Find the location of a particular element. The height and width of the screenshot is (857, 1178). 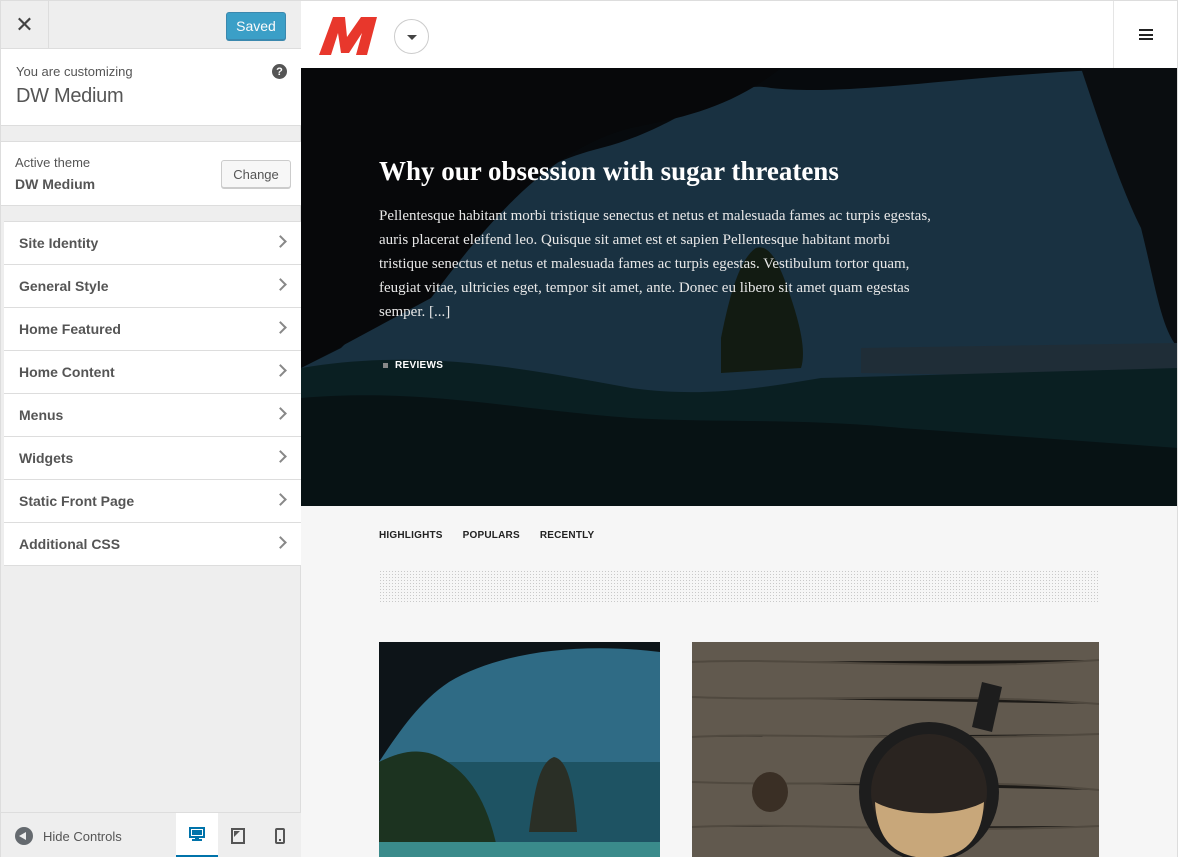

panel-label: Additional CSS is located at coordinates (70, 544).